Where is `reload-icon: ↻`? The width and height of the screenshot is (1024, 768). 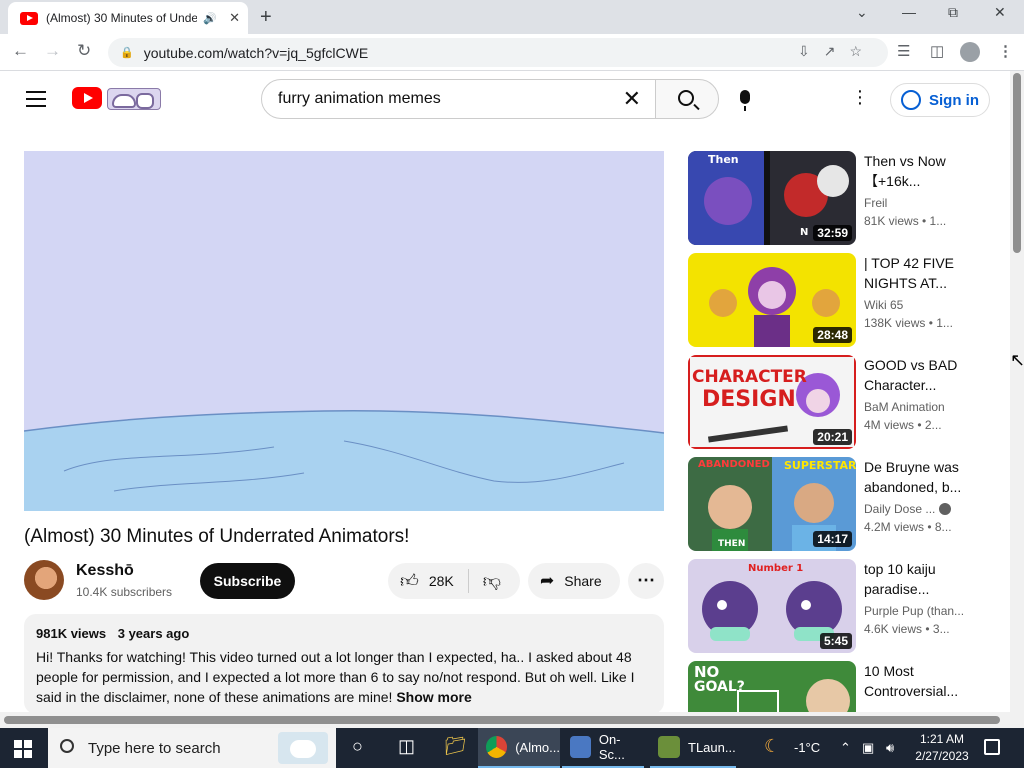
reload-icon: ↻ is located at coordinates (84, 51).